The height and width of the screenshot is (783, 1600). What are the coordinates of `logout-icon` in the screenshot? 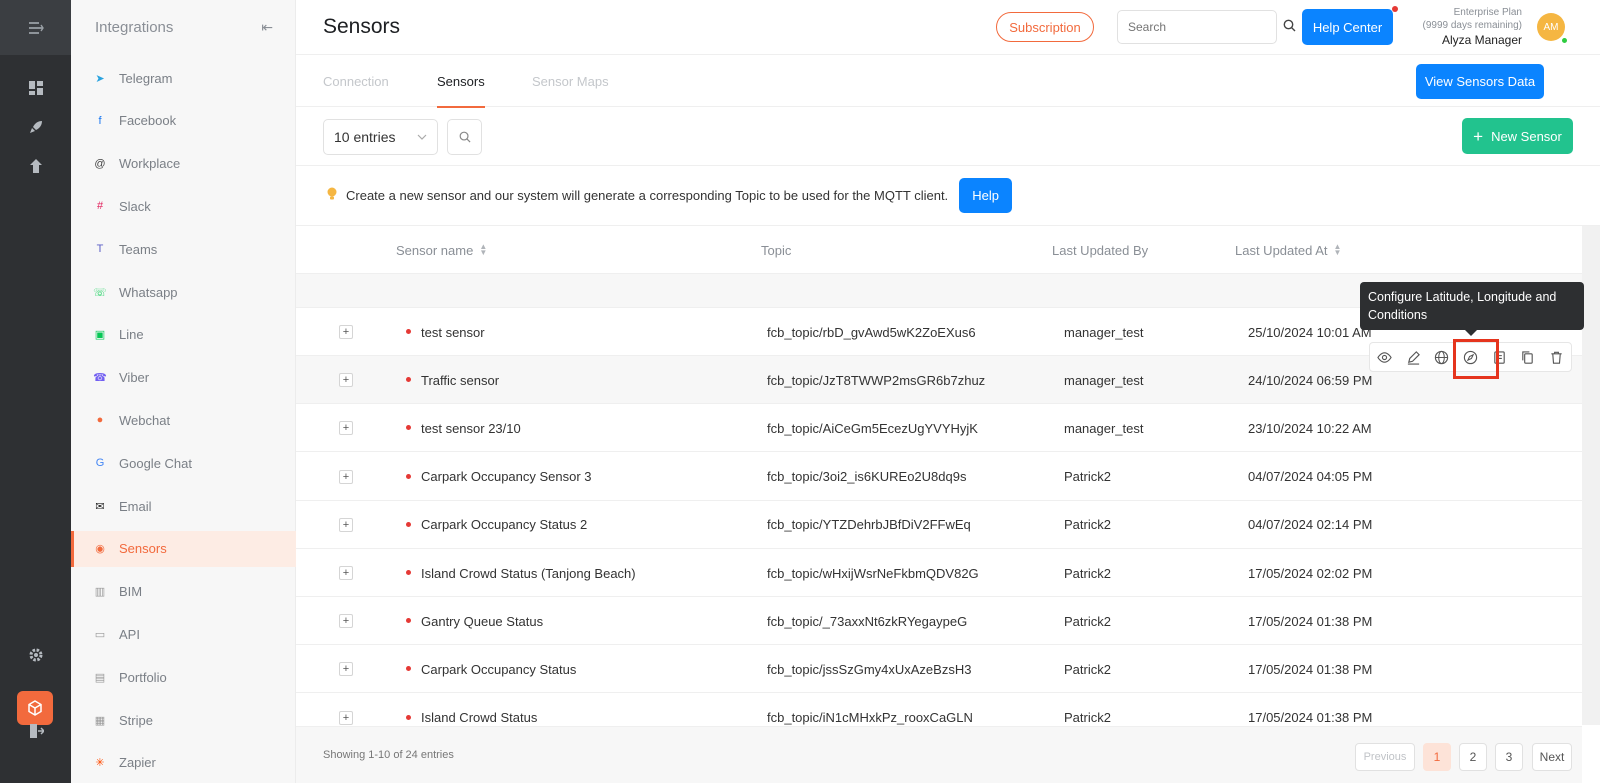 It's located at (35, 731).